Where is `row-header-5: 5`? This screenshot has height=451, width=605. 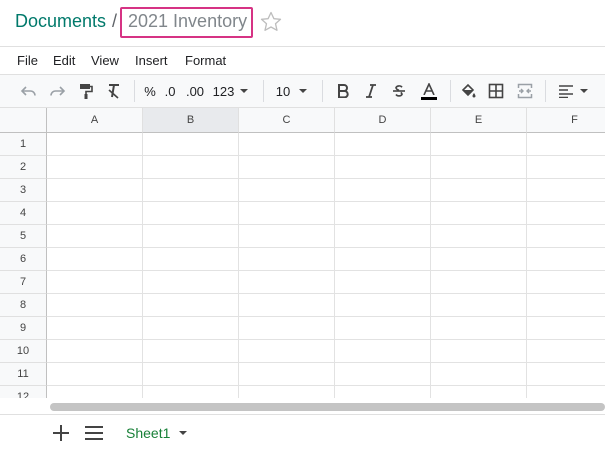
row-header-5: 5 is located at coordinates (23, 236).